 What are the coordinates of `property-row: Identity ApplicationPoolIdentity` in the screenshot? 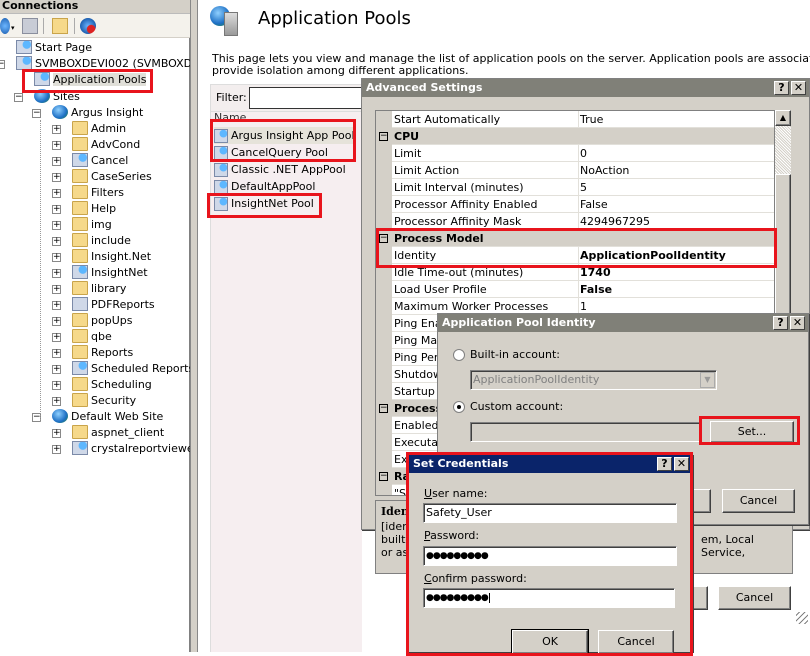 It's located at (575, 255).